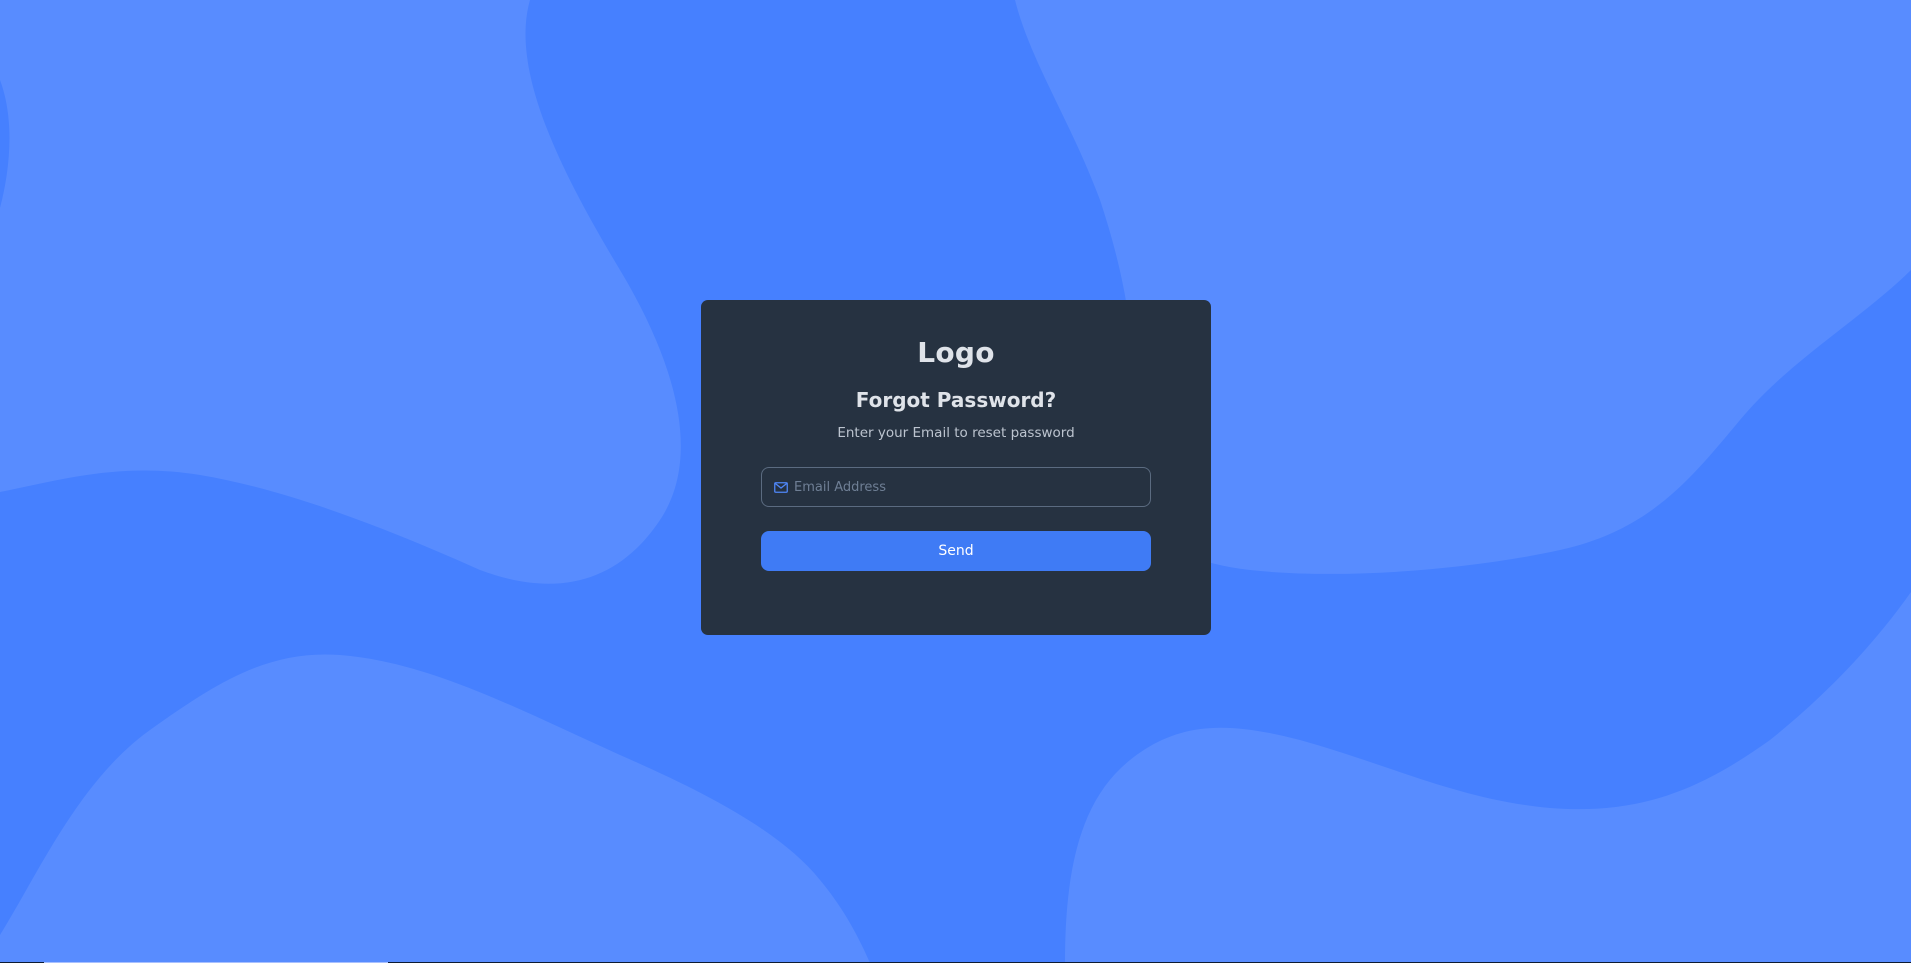 The width and height of the screenshot is (1911, 963). Describe the element at coordinates (956, 352) in the screenshot. I see `logo: Logo` at that location.